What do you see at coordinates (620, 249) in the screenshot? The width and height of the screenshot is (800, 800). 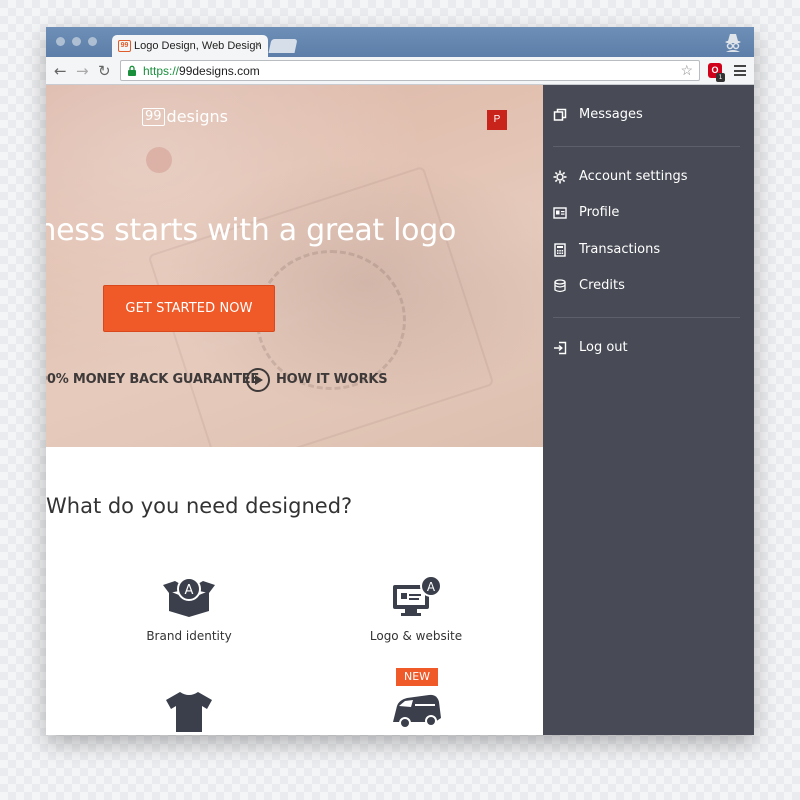 I see `menu-item-label: Transactions` at bounding box center [620, 249].